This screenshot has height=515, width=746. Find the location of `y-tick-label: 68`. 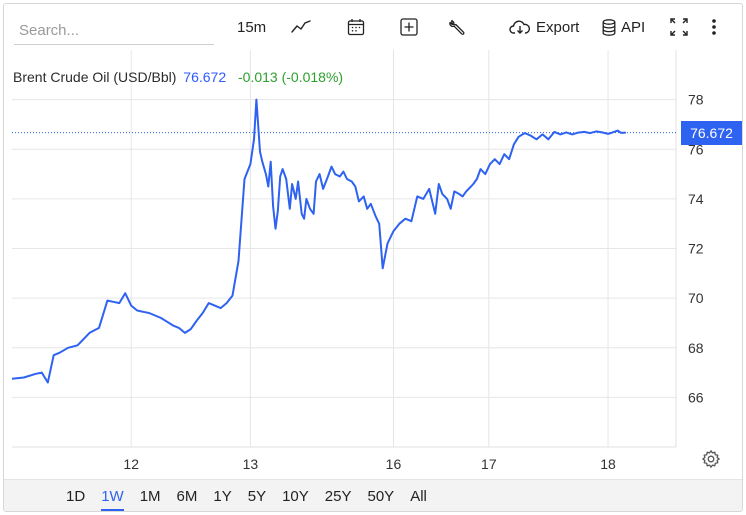

y-tick-label: 68 is located at coordinates (696, 348).